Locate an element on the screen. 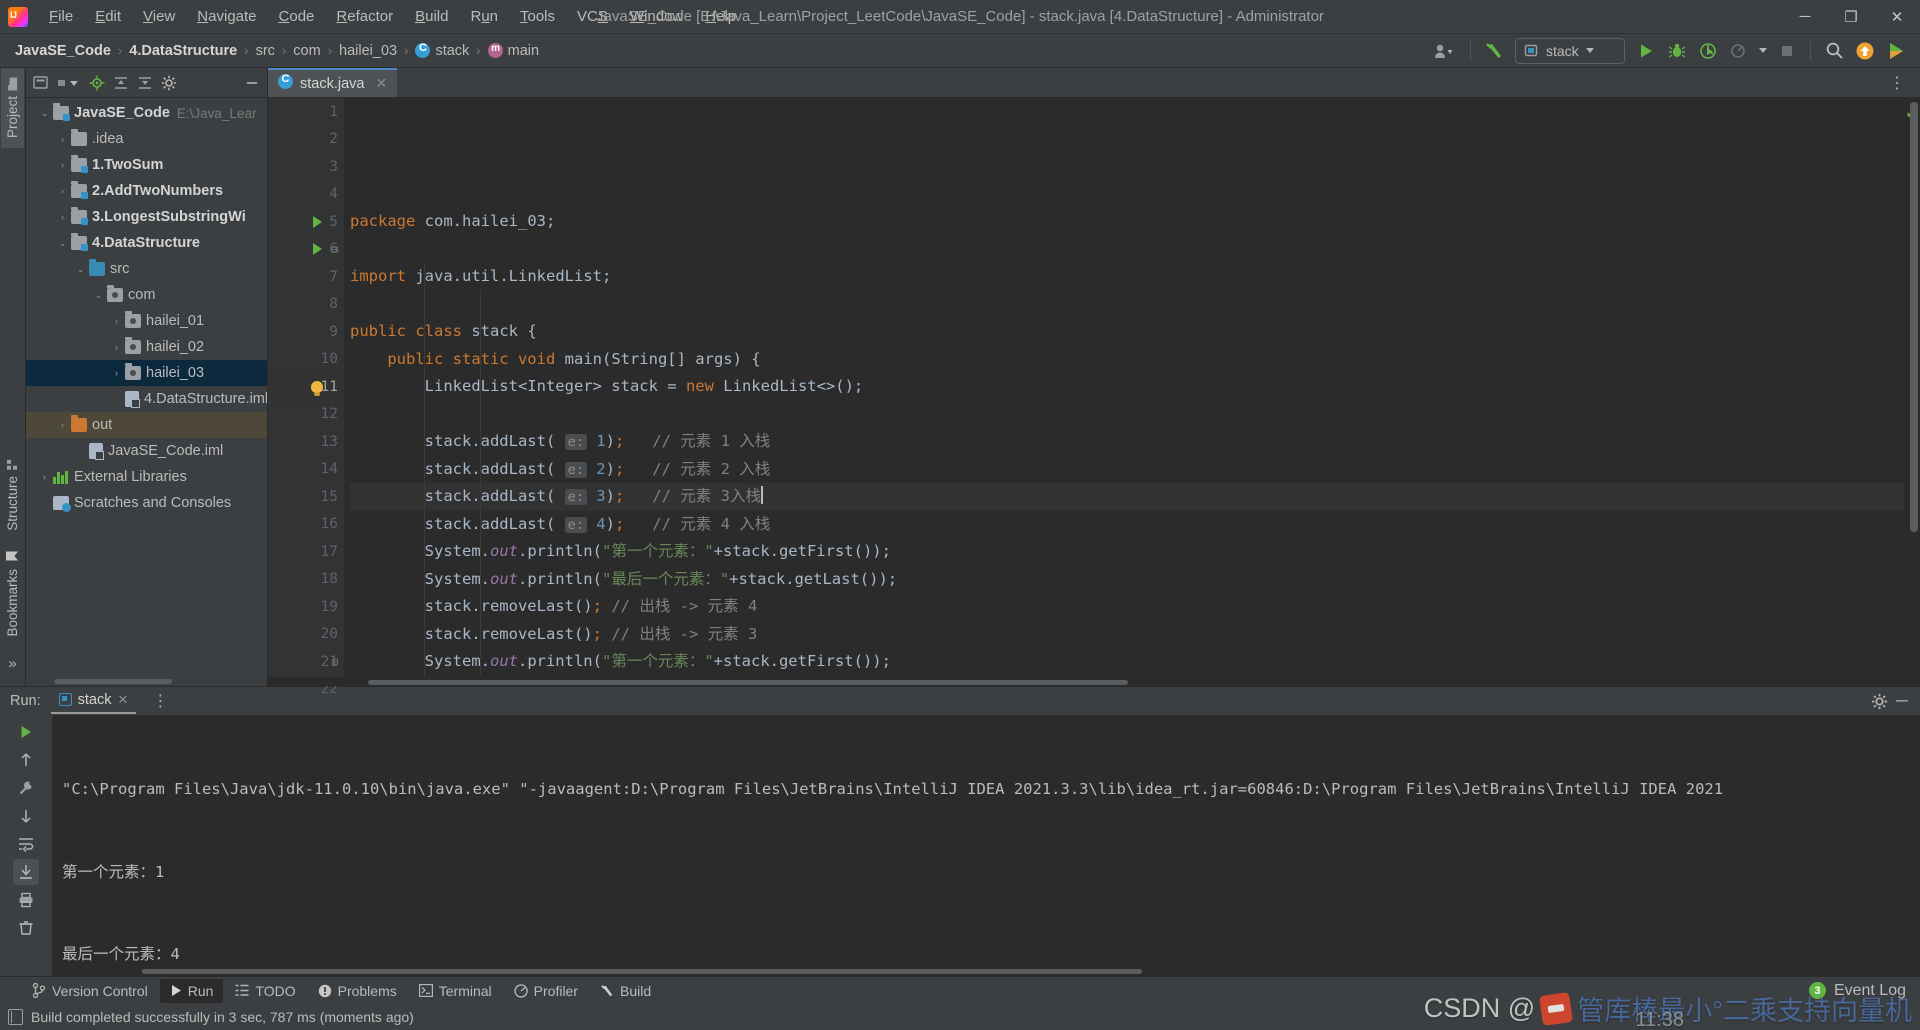 The width and height of the screenshot is (1920, 1030). tree-node-hailei-02: › hailei_02 is located at coordinates (146, 347).